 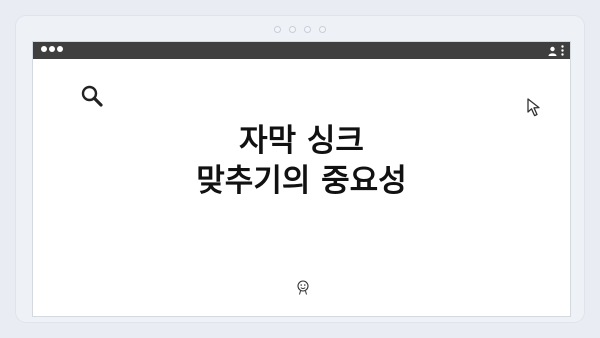 I want to click on browser-titlebar, so click(x=301, y=50).